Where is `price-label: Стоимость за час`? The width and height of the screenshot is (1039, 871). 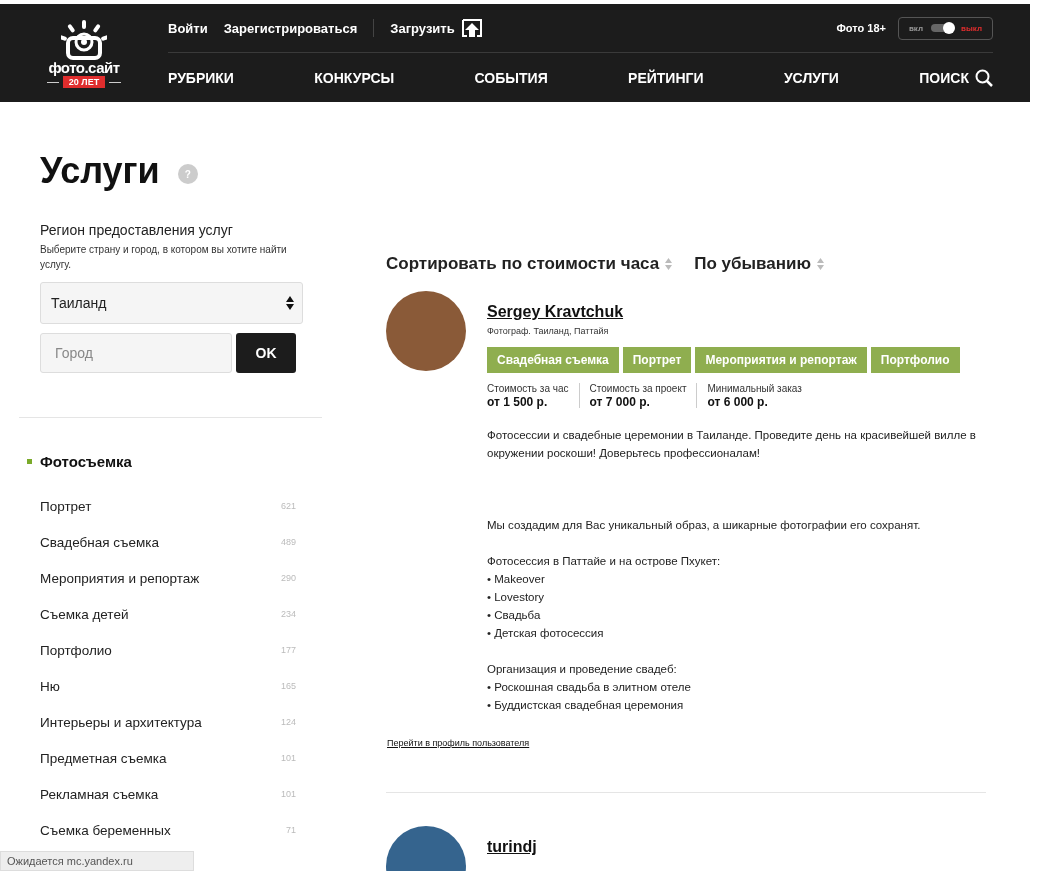
price-label: Стоимость за час is located at coordinates (528, 389).